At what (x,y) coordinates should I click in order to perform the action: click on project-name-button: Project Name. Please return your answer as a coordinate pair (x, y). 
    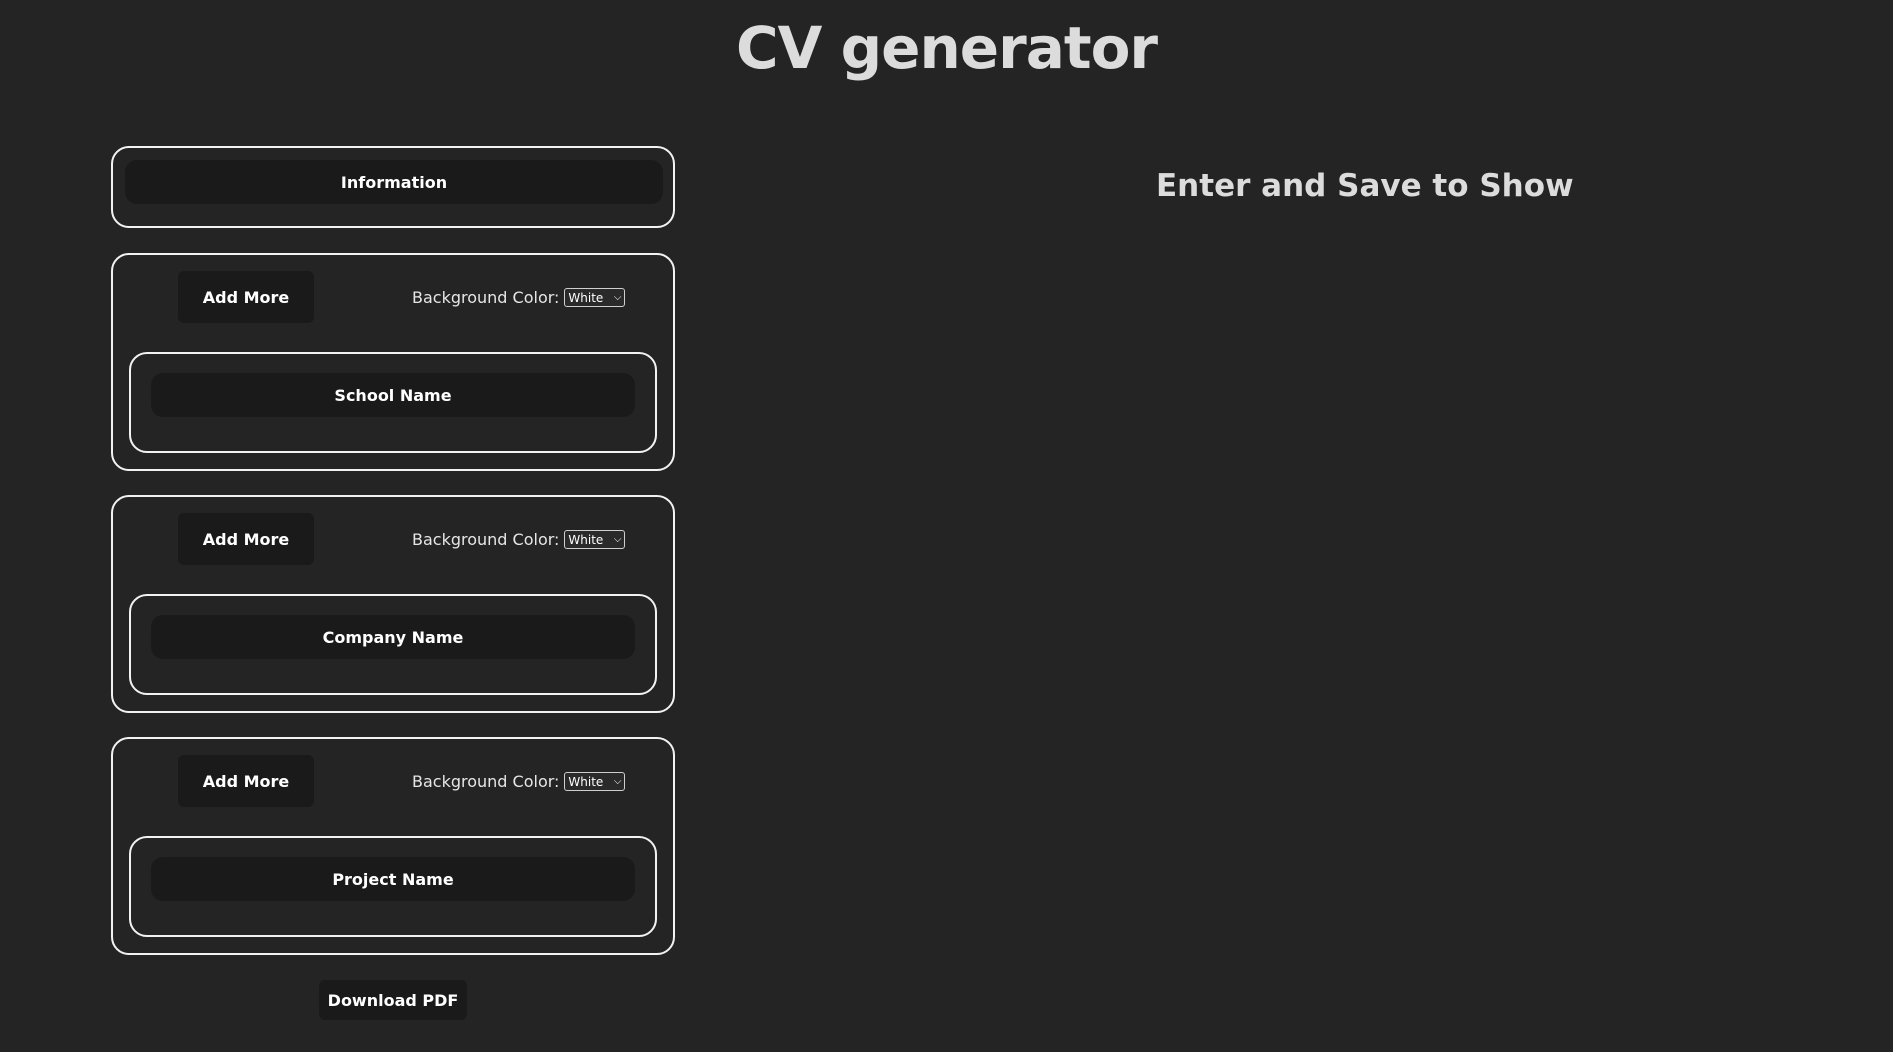
    Looking at the image, I should click on (393, 879).